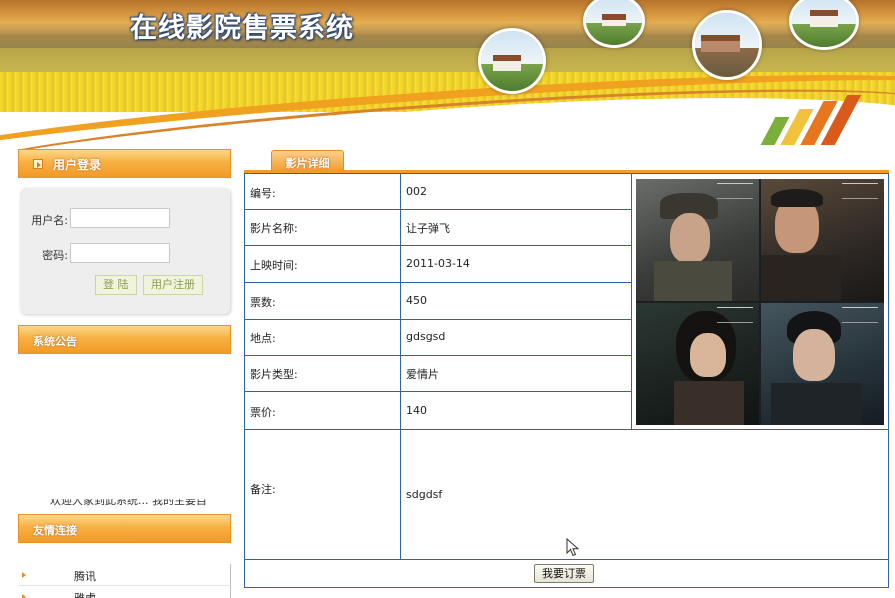 The image size is (895, 598). What do you see at coordinates (323, 192) in the screenshot?
I see `table-row-label: 编号:` at bounding box center [323, 192].